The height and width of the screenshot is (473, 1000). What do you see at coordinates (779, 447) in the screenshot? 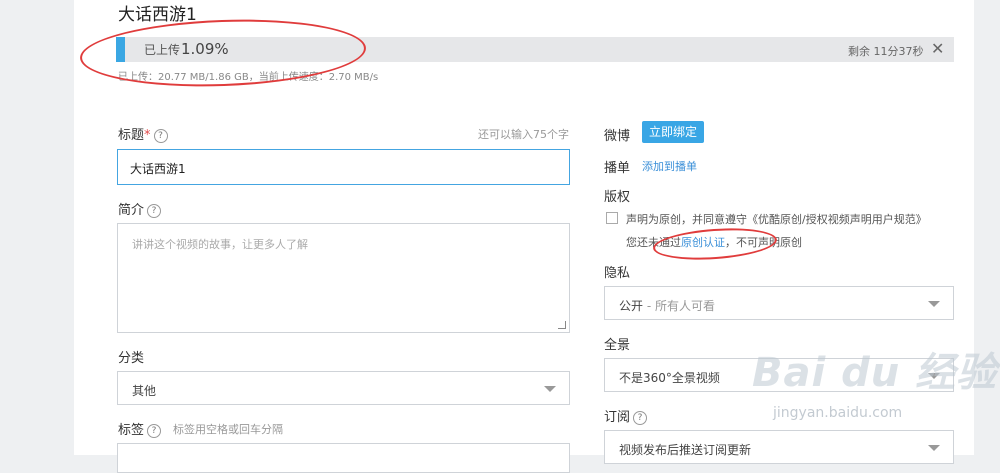
I see `subscribe-select: 视频发布后推送订阅更新` at bounding box center [779, 447].